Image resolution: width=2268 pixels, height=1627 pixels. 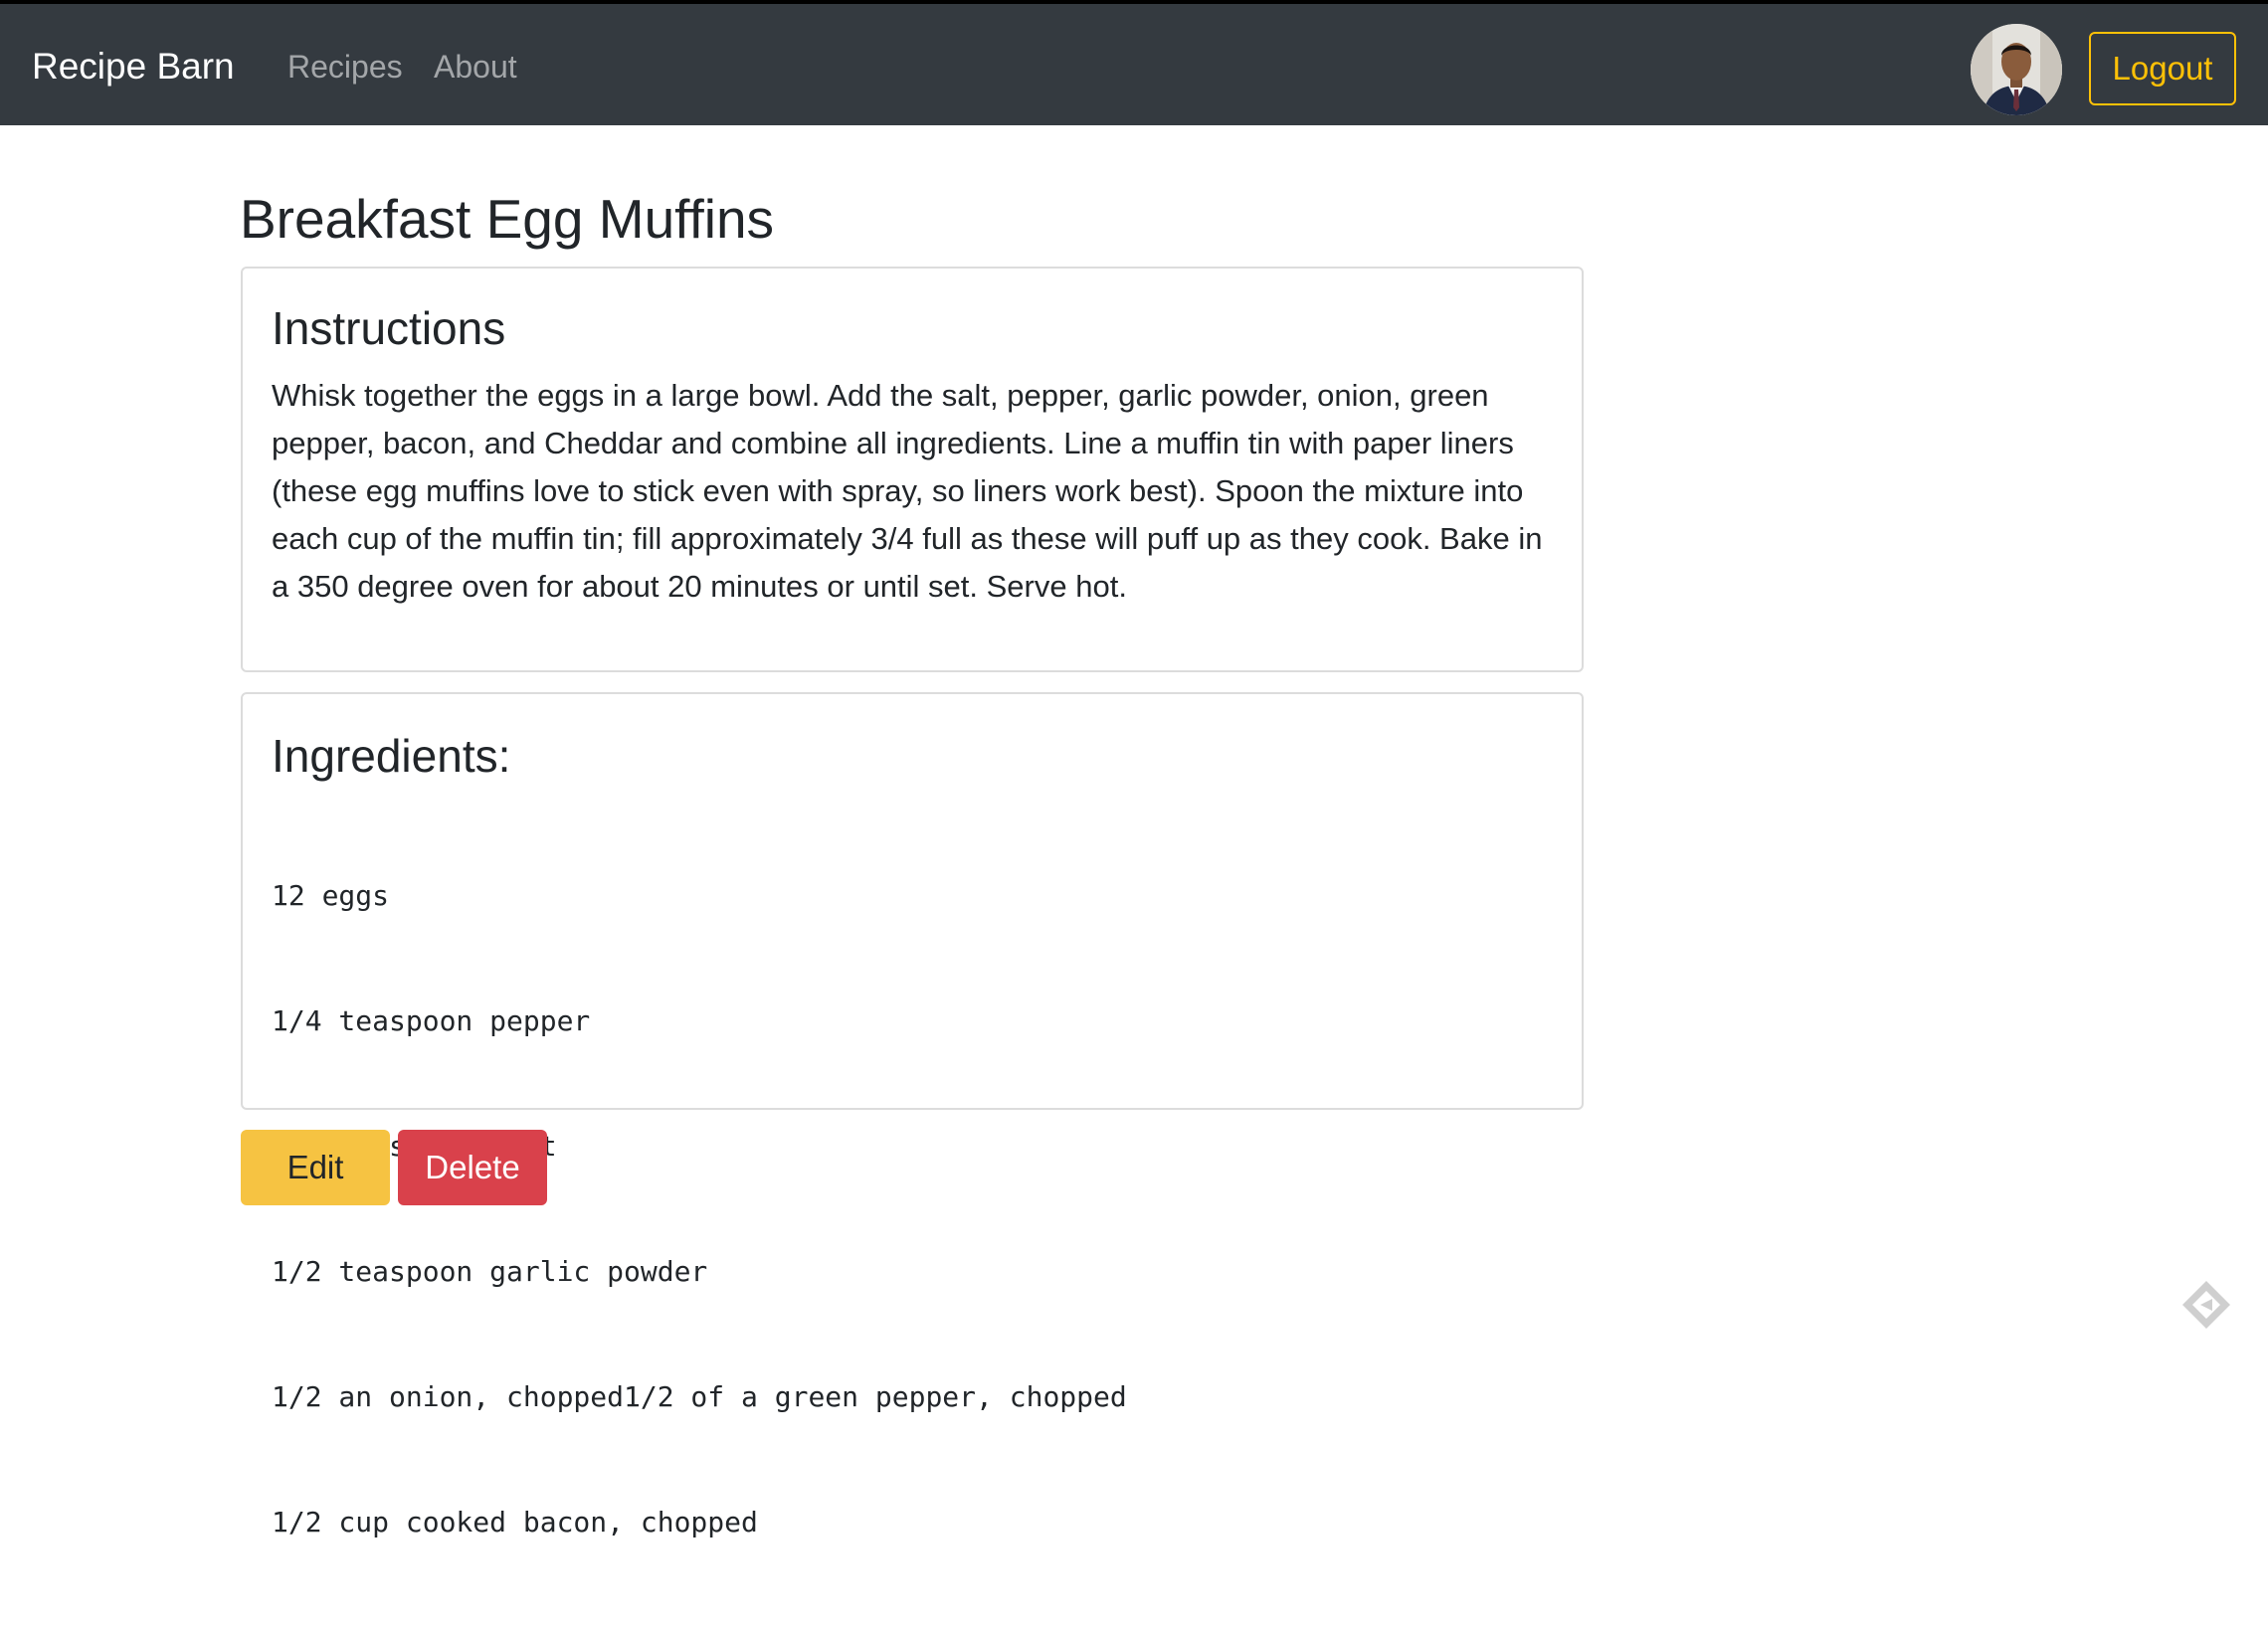 I want to click on user-avatar-icon, so click(x=2016, y=69).